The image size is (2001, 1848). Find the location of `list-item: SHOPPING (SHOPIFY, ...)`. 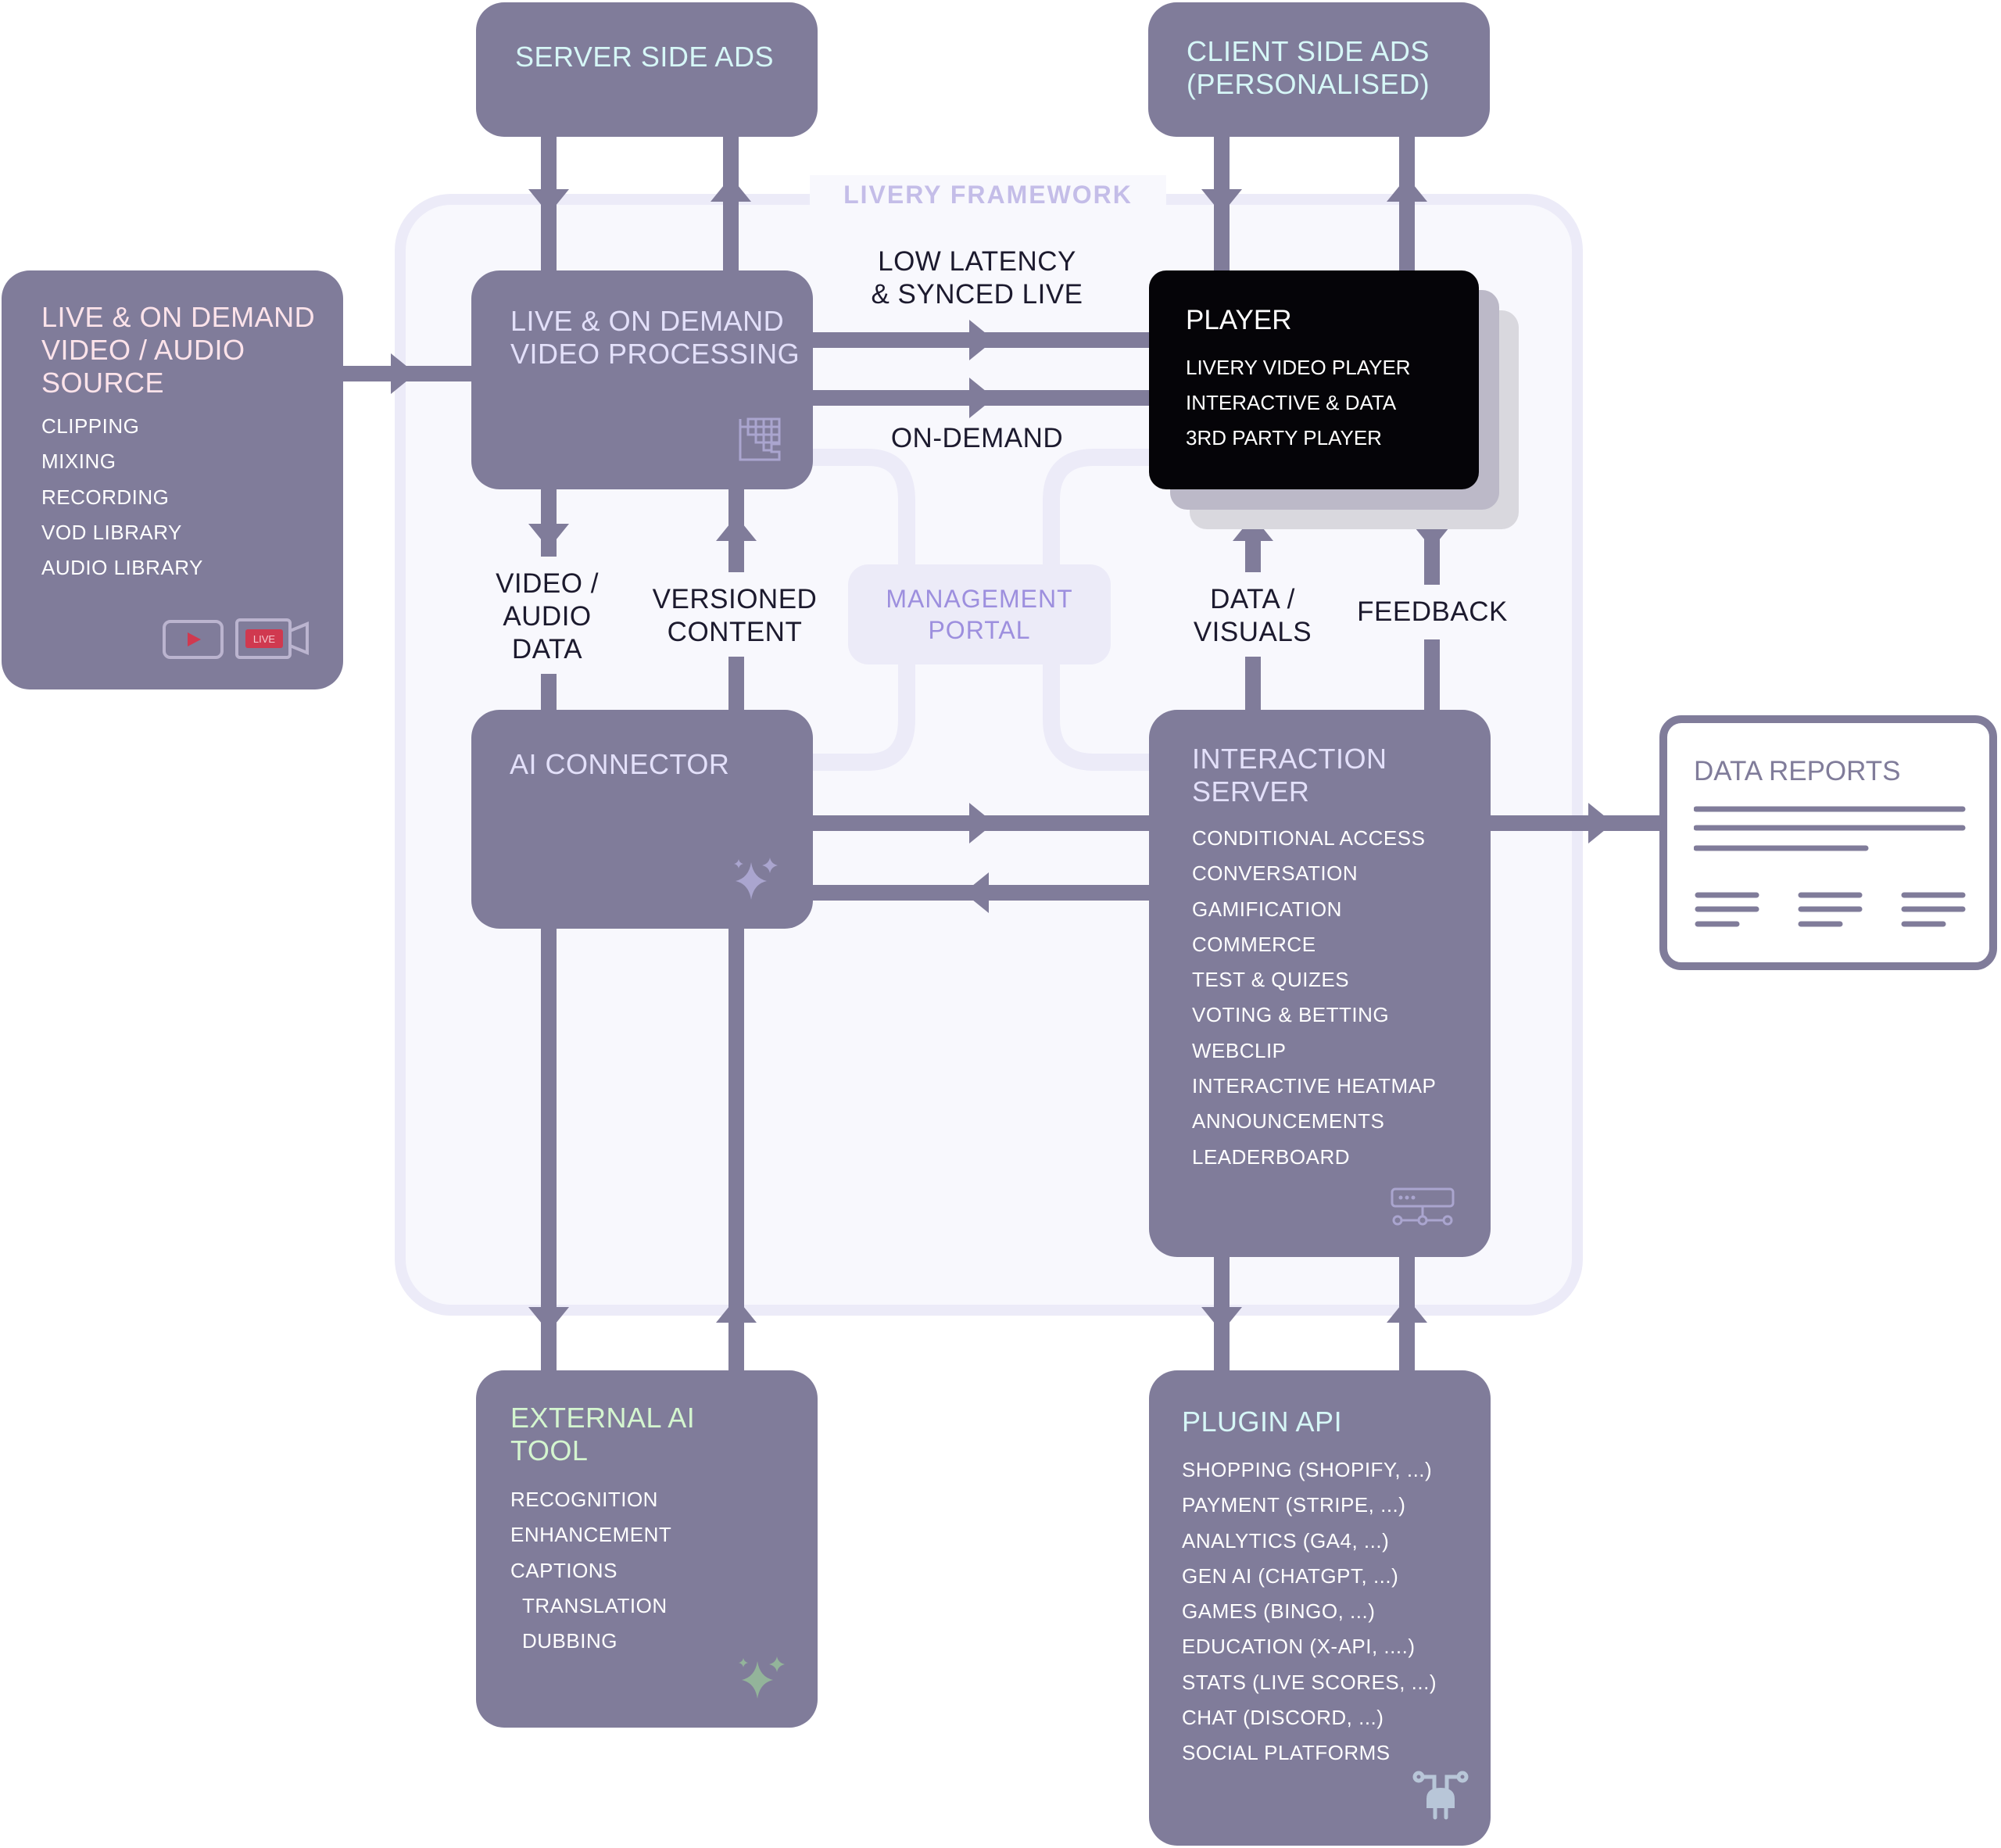

list-item: SHOPPING (SHOPIFY, ...) is located at coordinates (1307, 1469).